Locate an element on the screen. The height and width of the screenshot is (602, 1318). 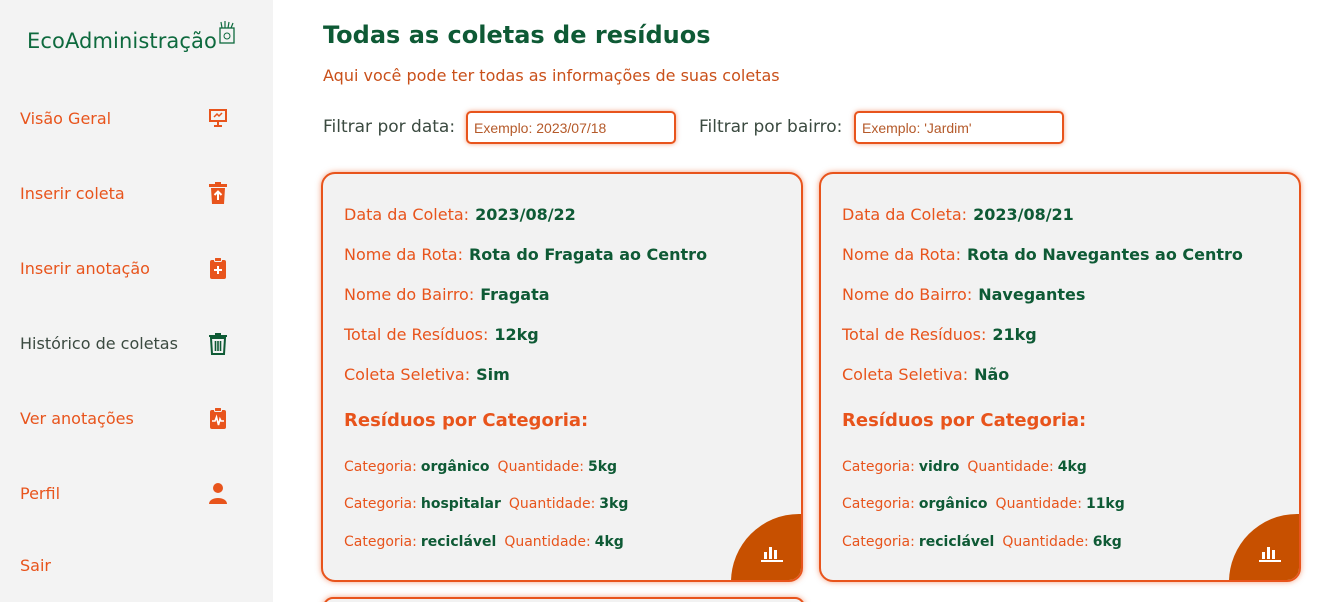
sidebar-item-ver-anotacoes: Ver anotações is located at coordinates (130, 418).